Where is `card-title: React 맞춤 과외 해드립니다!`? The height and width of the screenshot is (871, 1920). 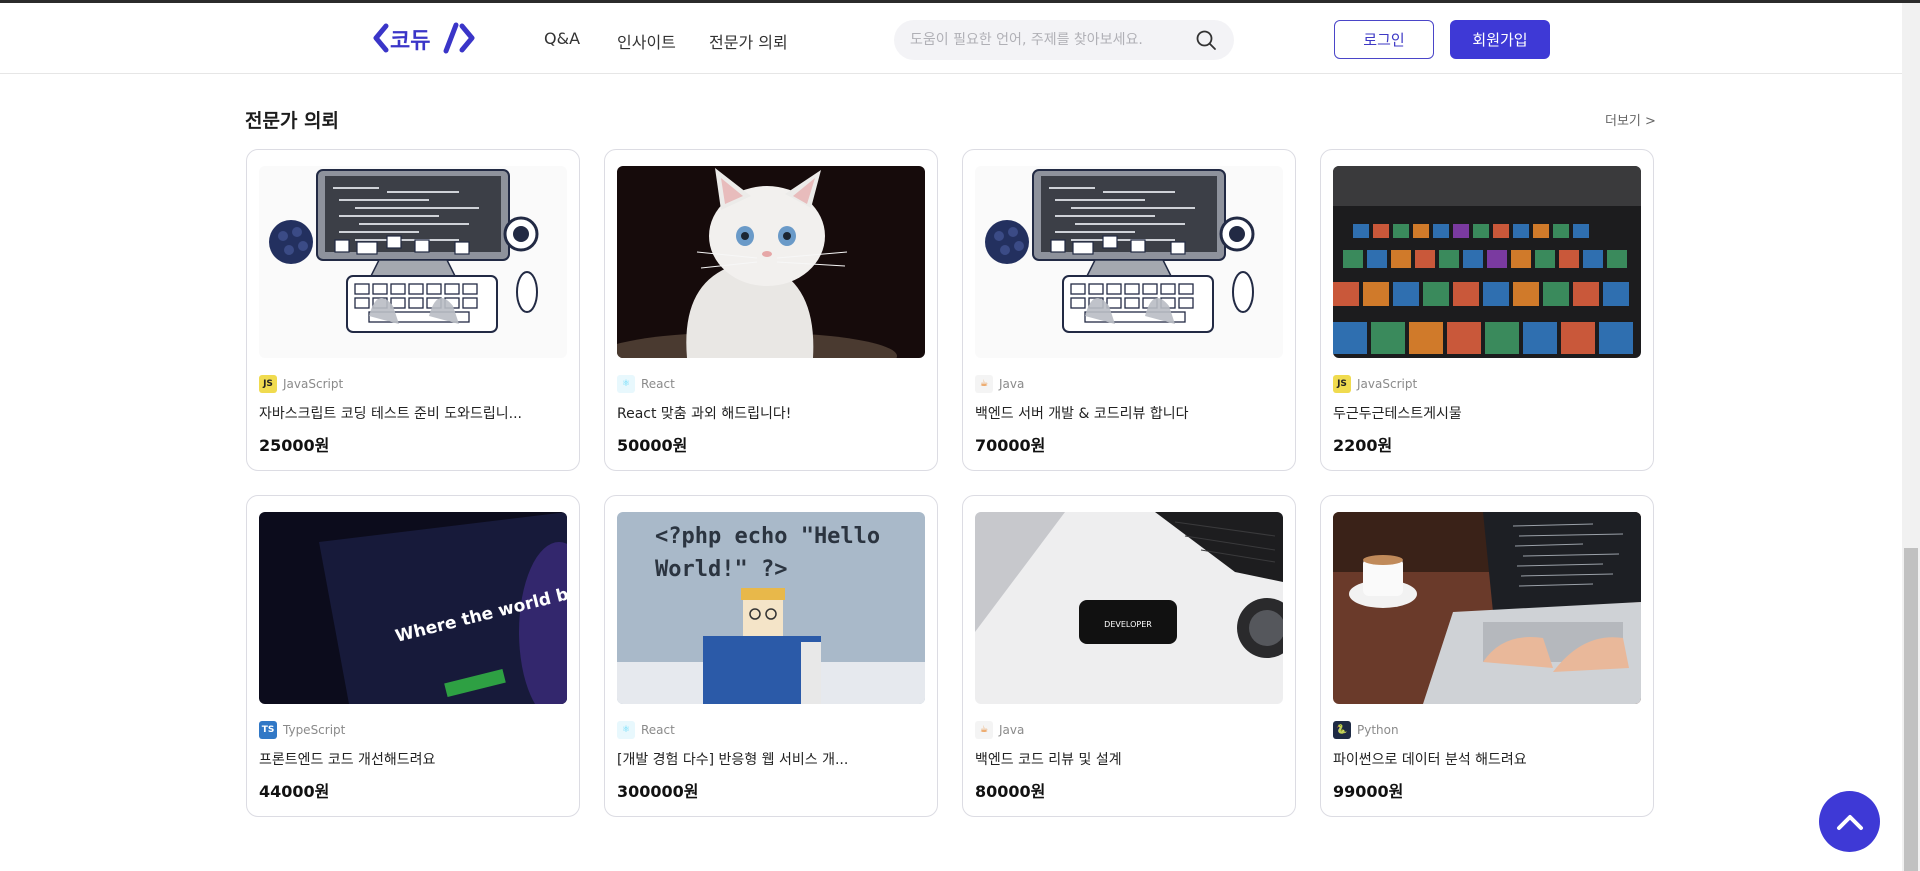
card-title: React 맞춤 과외 해드립니다! is located at coordinates (704, 414).